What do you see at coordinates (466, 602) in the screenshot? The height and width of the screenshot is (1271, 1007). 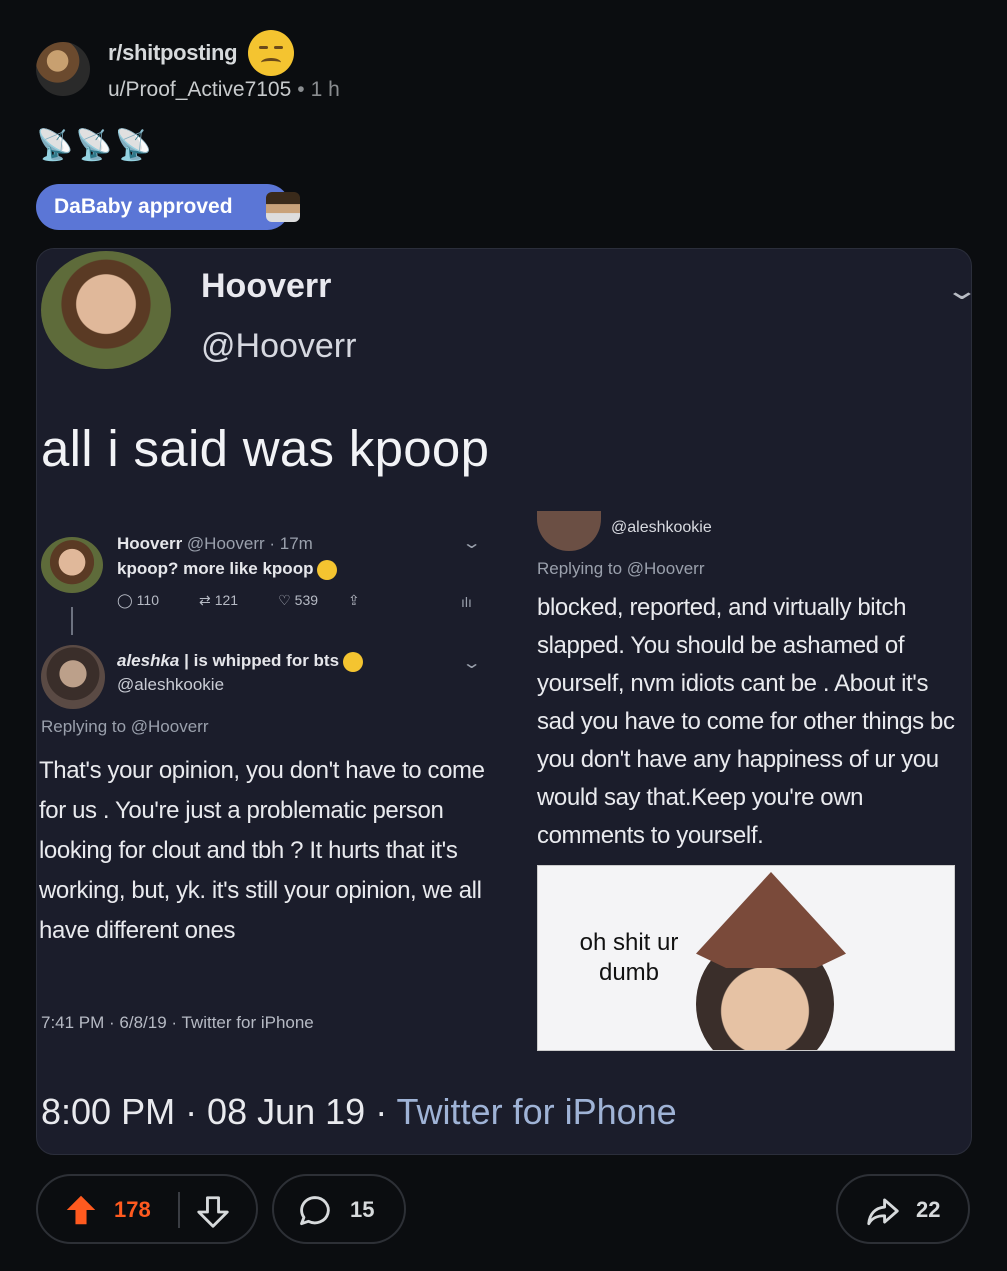 I see `analytics-icon: ılı` at bounding box center [466, 602].